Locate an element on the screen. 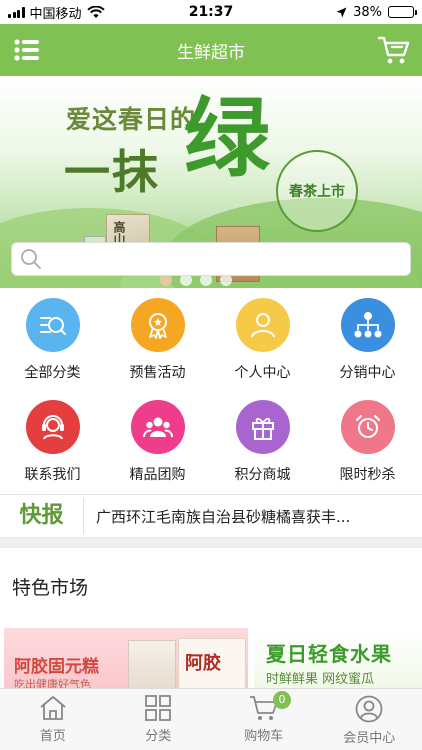 The width and height of the screenshot is (422, 750). category-item-points-mall: 积分商城 is located at coordinates (262, 440).